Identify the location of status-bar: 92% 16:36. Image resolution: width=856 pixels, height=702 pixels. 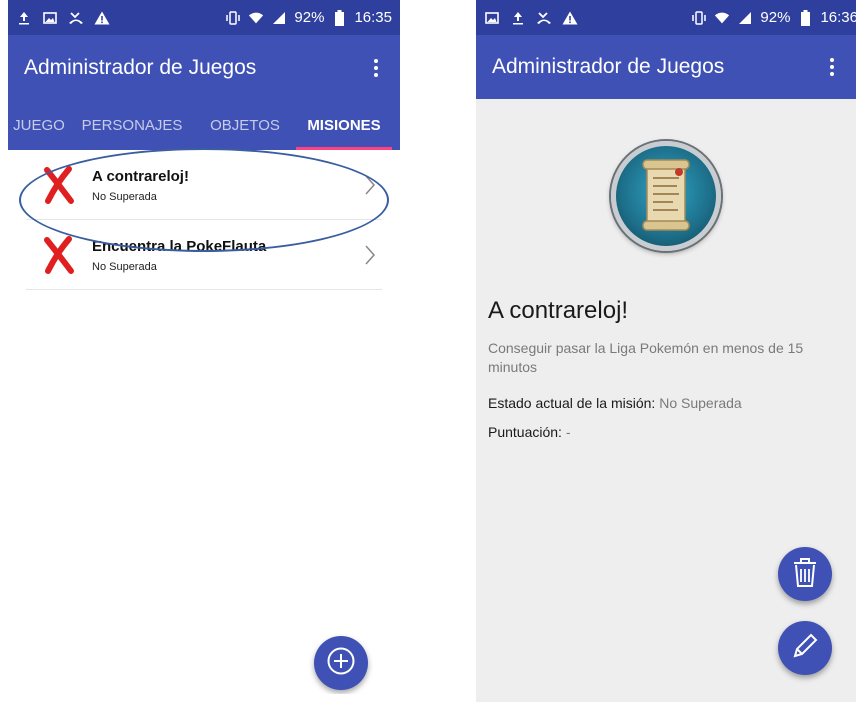
(666, 17).